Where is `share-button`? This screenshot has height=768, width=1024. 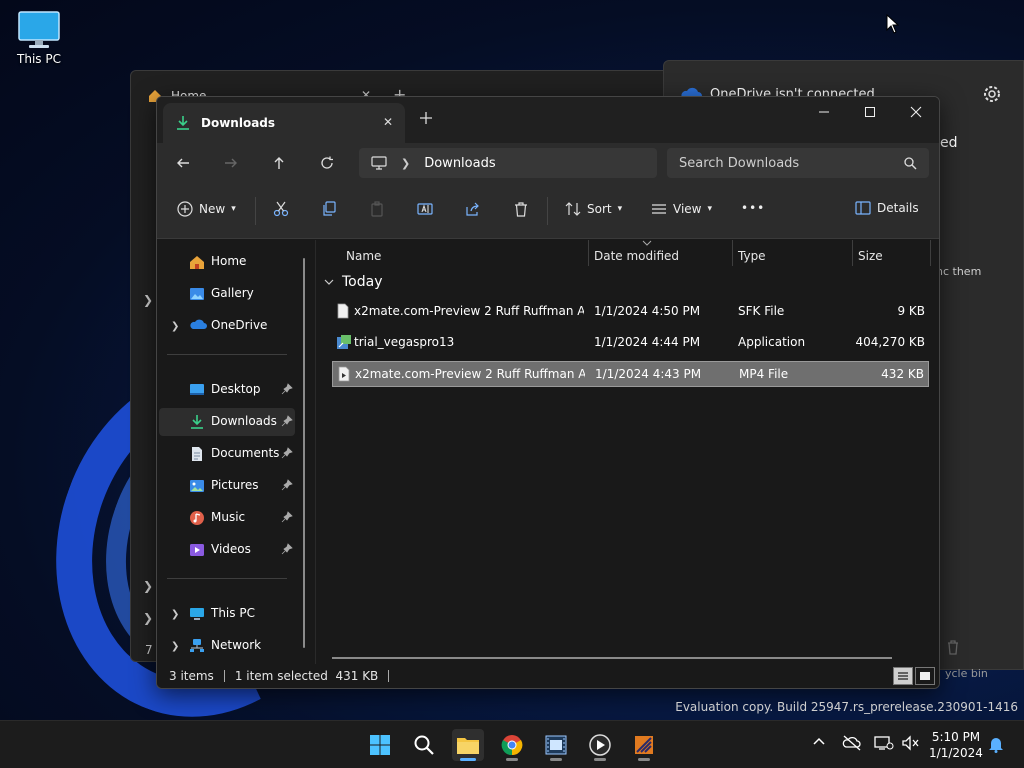 share-button is located at coordinates (473, 209).